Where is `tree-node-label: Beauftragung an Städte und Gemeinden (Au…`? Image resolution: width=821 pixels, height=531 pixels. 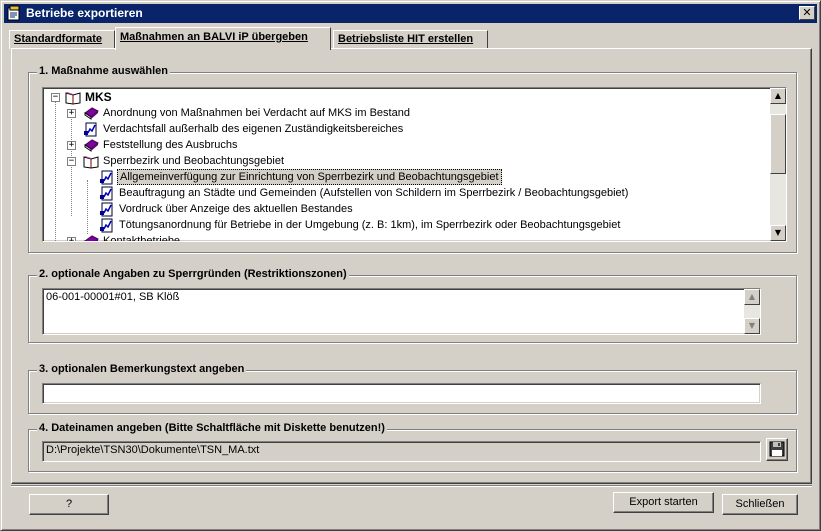 tree-node-label: Beauftragung an Städte und Gemeinden (Au… is located at coordinates (374, 193).